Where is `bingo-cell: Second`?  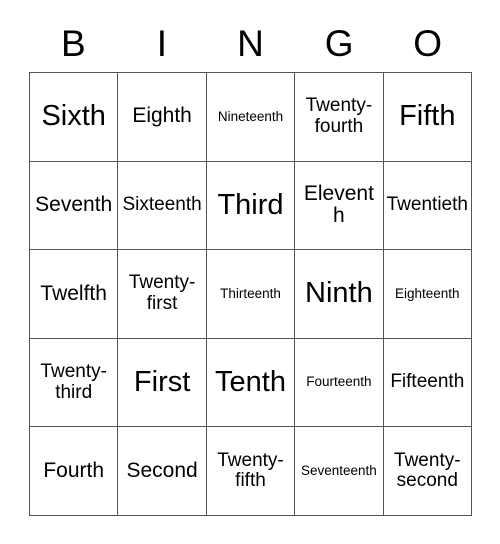 bingo-cell: Second is located at coordinates (162, 471).